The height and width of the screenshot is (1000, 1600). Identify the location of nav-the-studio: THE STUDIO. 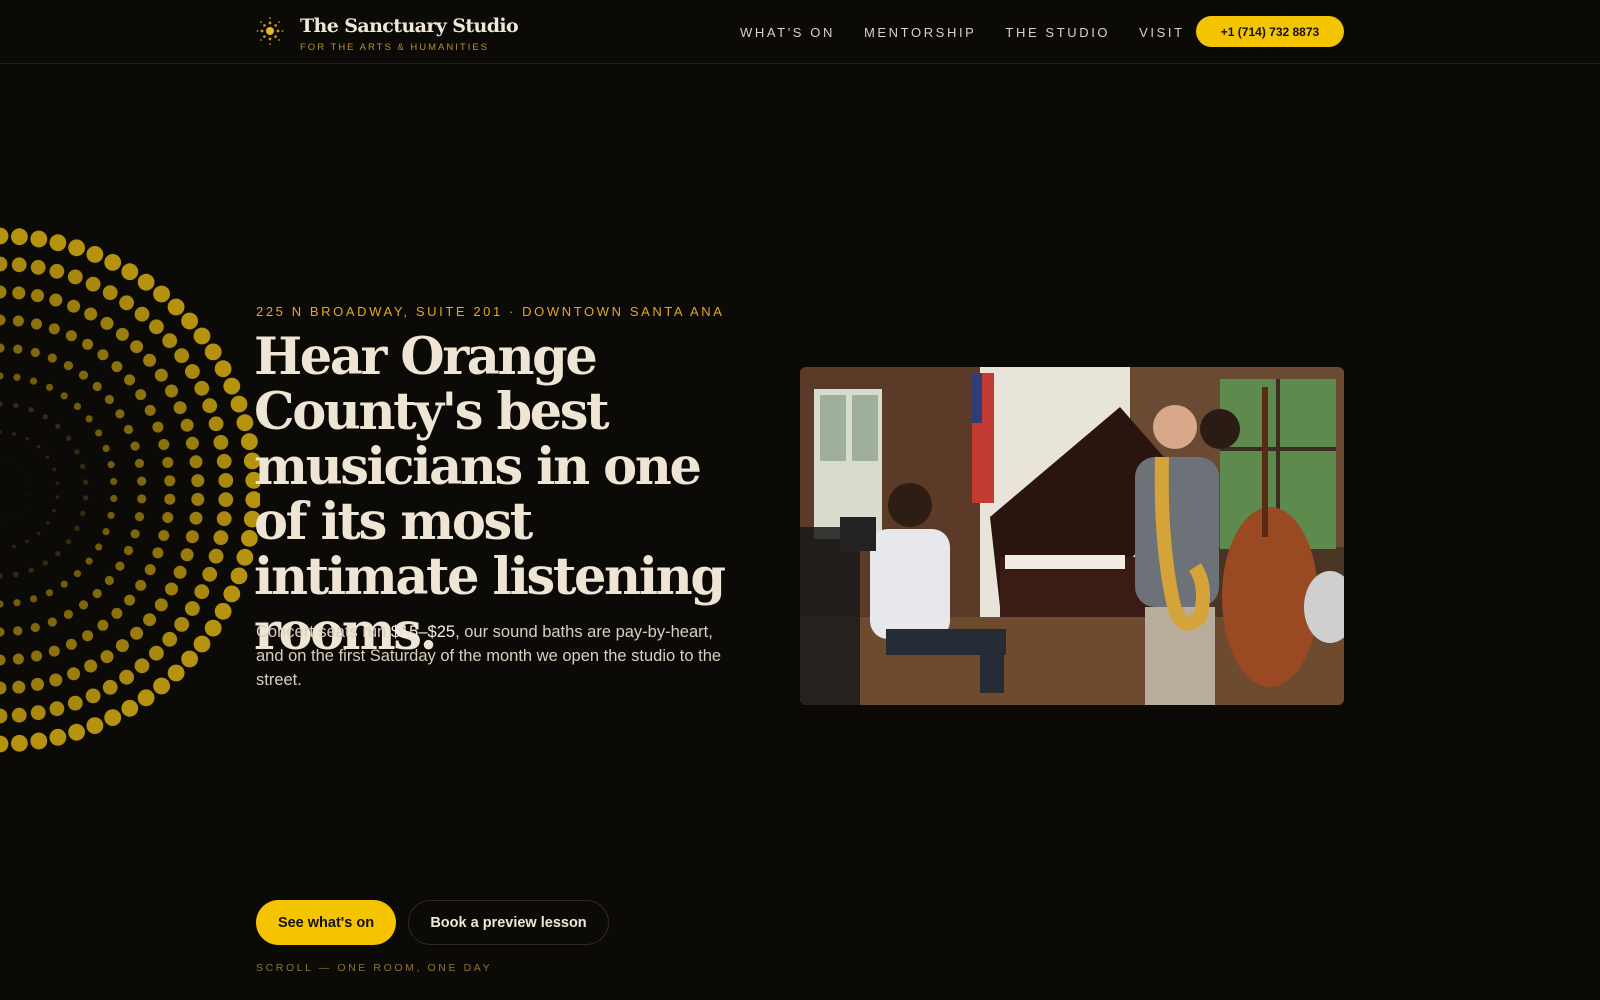
(1057, 32).